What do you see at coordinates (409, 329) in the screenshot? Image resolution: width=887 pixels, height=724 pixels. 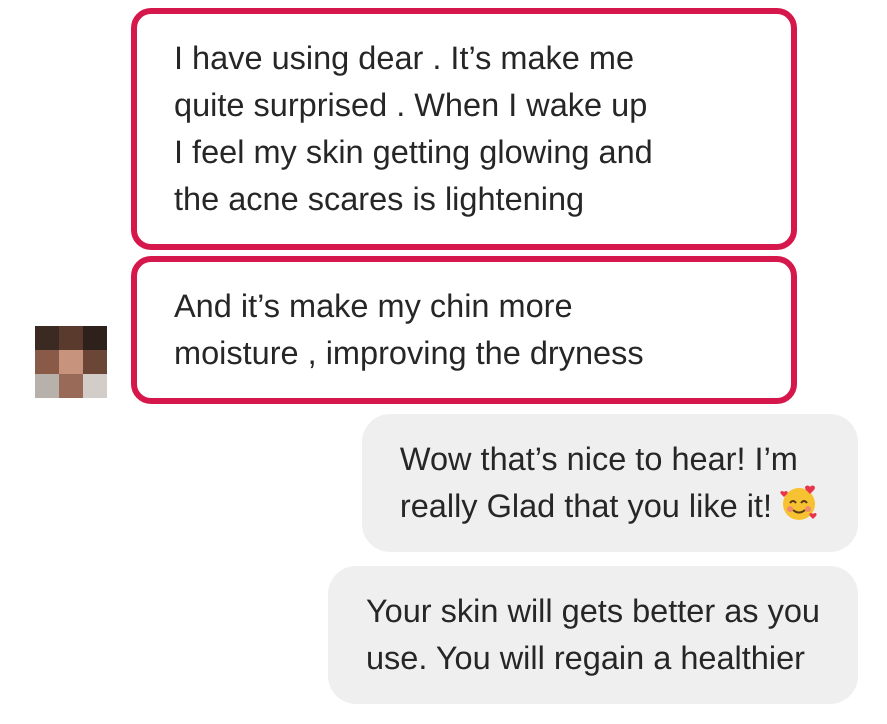 I see `message-text: And it’s make my chin more moisture , improving the dryness` at bounding box center [409, 329].